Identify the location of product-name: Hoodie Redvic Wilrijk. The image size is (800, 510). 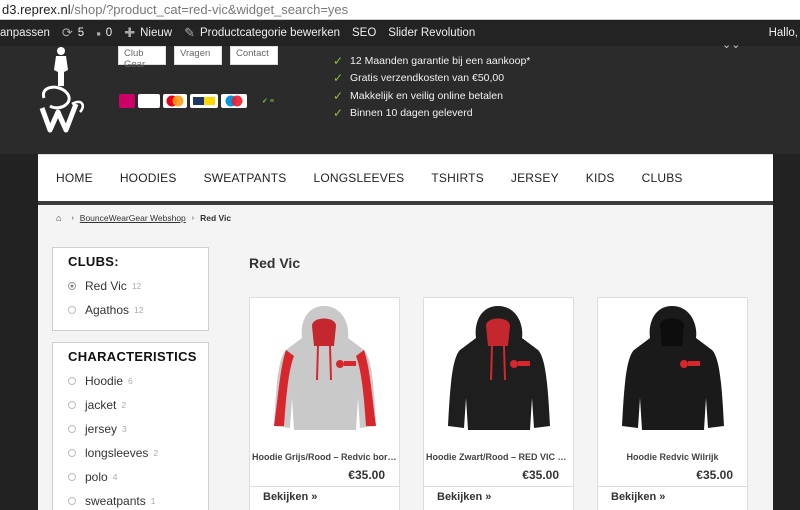
(672, 457).